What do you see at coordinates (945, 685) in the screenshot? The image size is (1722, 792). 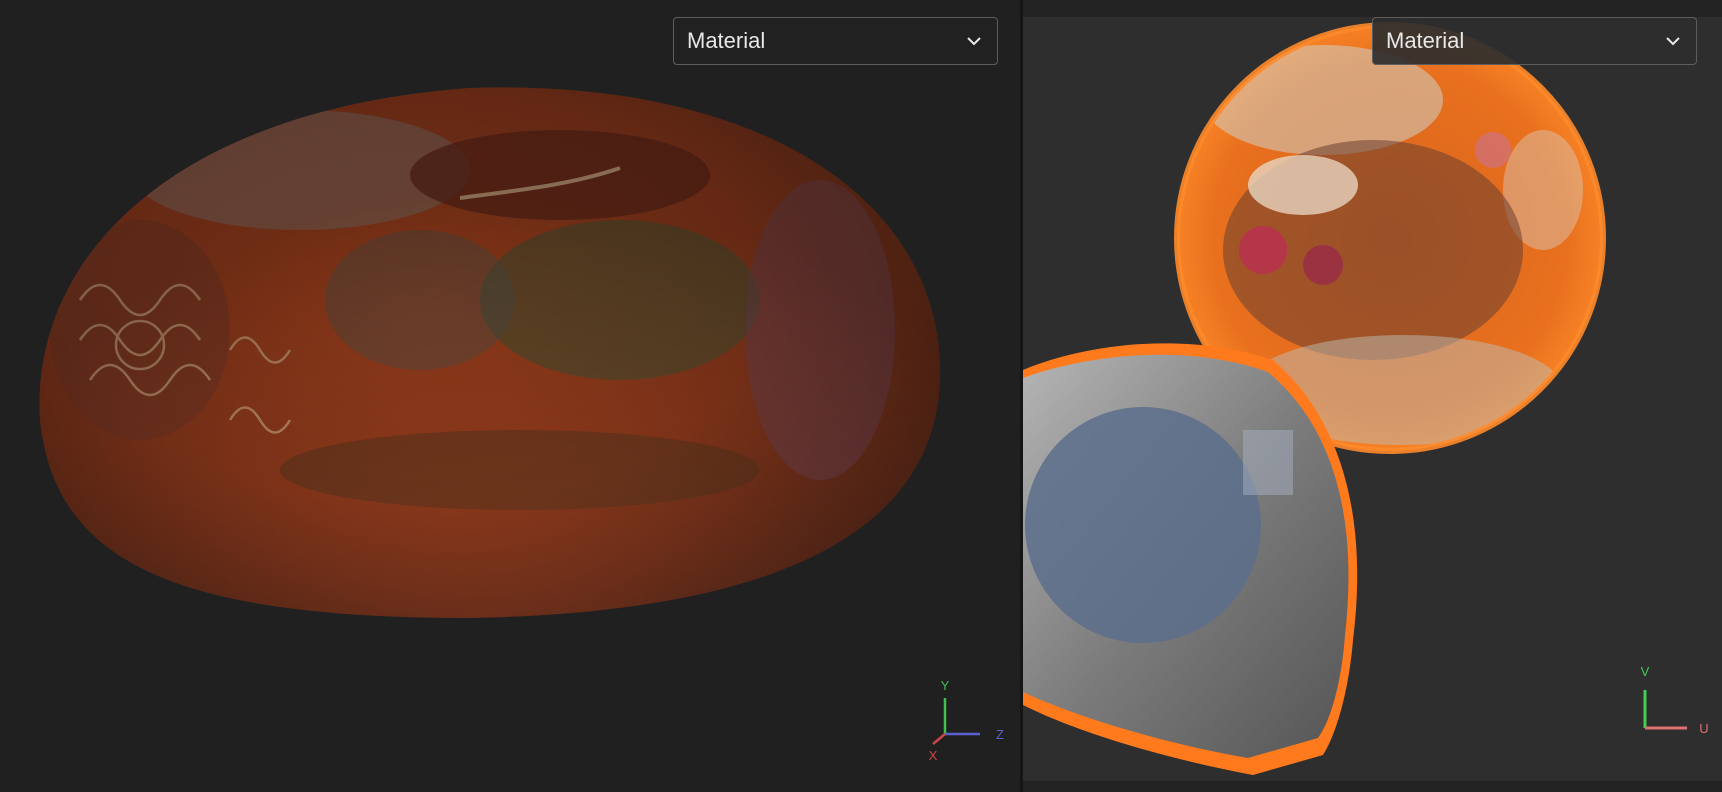 I see `y-axis-label: Y` at bounding box center [945, 685].